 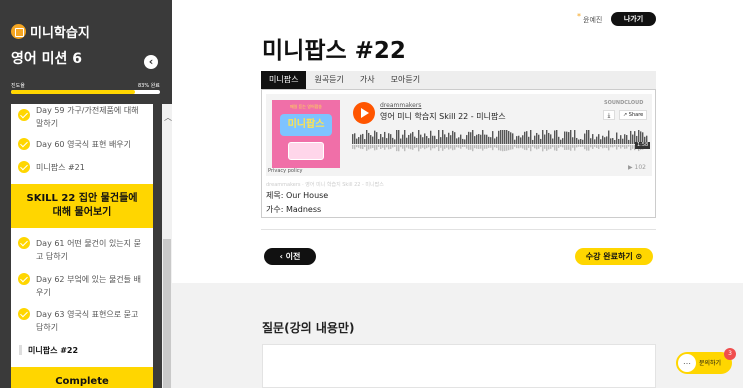 I want to click on previous-button: ‹ 이전, so click(x=290, y=256).